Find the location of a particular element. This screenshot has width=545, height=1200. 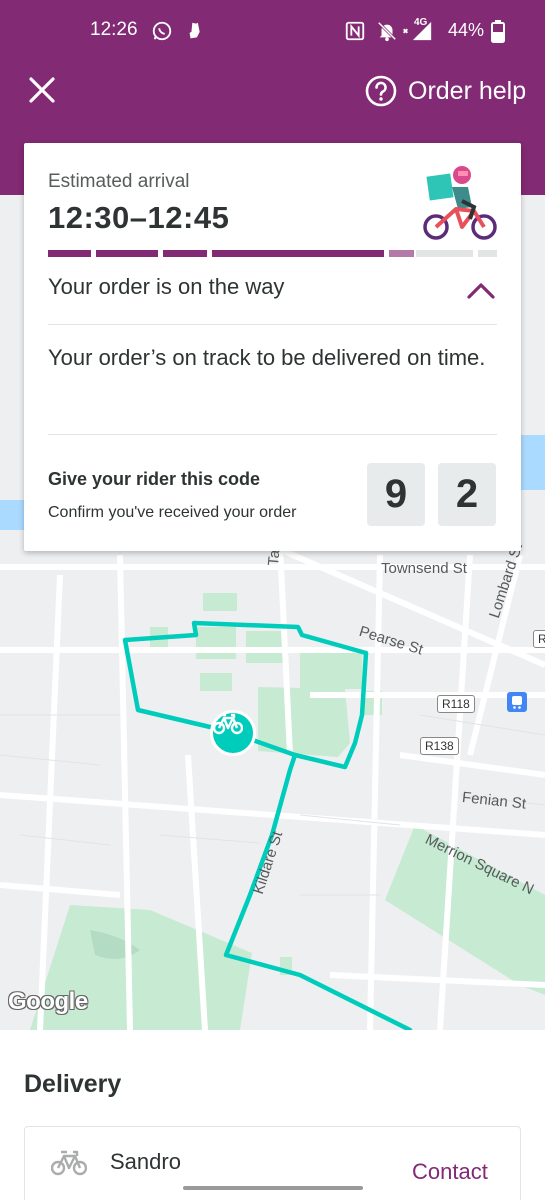

google-attribution: Google is located at coordinates (48, 1001).